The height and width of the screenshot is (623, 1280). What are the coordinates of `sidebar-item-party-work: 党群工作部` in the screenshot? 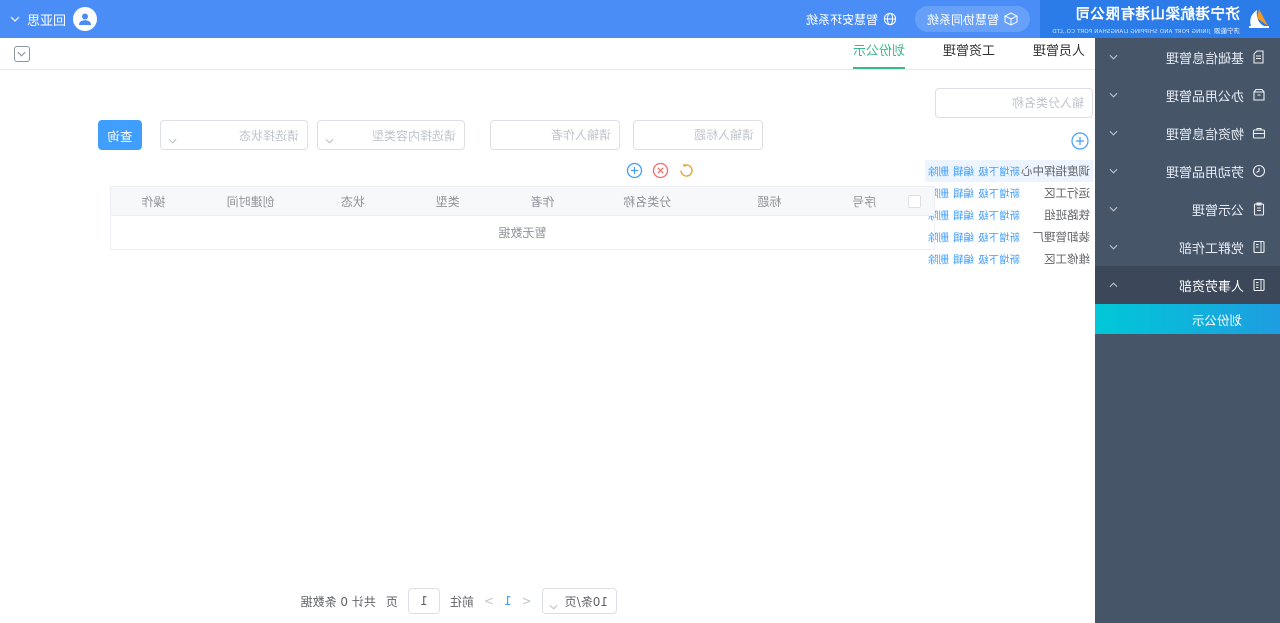 It's located at (1187, 247).